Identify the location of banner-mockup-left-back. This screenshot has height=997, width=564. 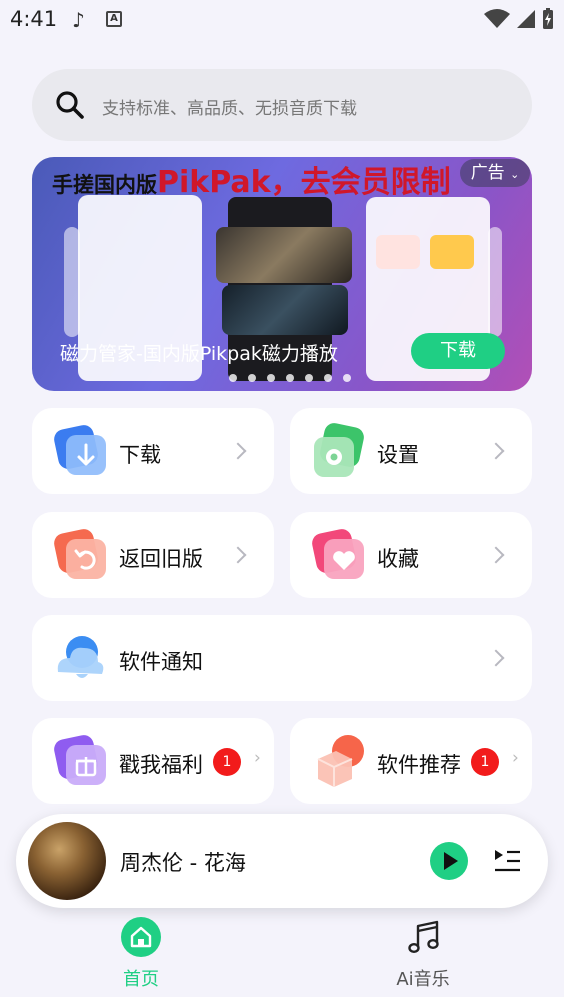
(72, 282).